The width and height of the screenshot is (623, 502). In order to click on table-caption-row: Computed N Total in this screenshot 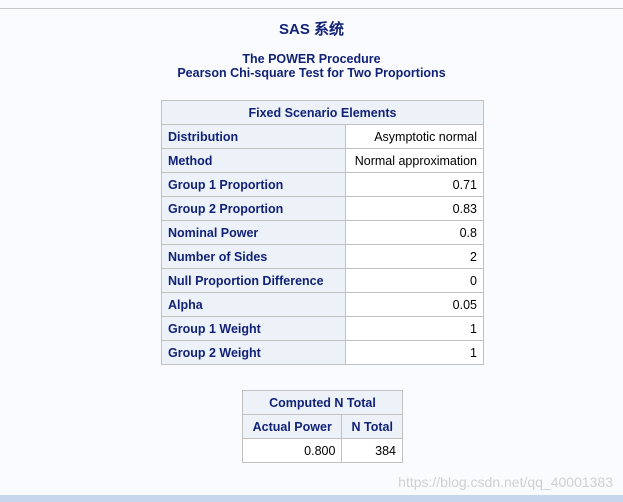, I will do `click(322, 402)`.